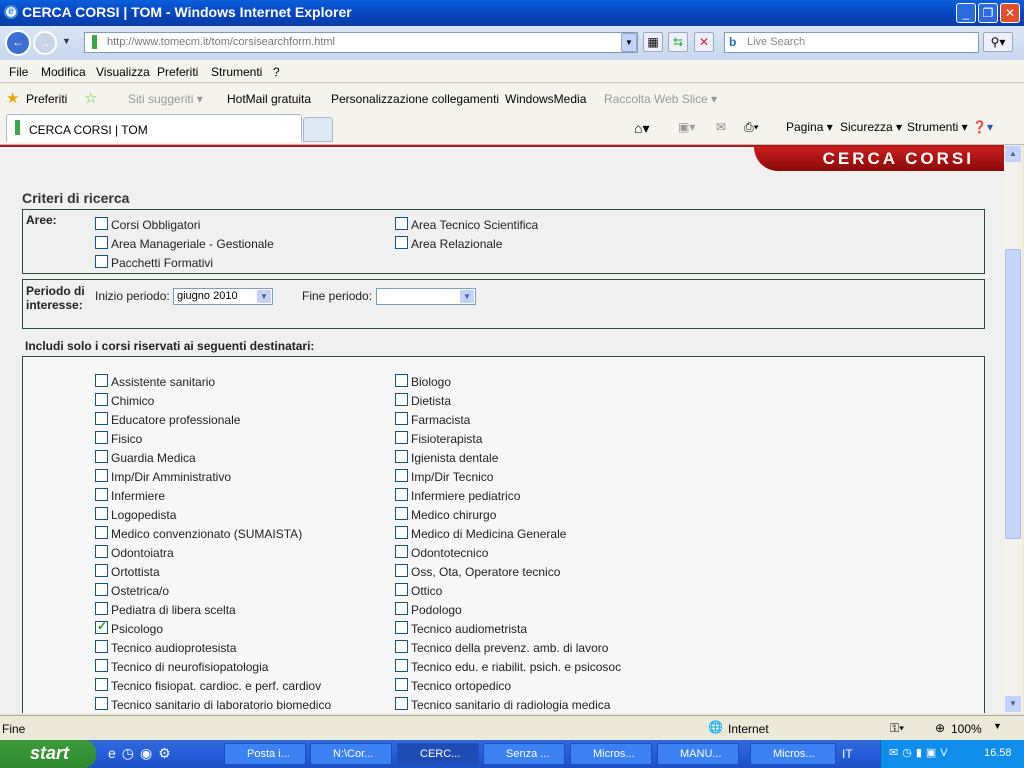 Image resolution: width=1024 pixels, height=768 pixels. What do you see at coordinates (920, 752) in the screenshot?
I see `tray-icons: ✉◷▮▣V` at bounding box center [920, 752].